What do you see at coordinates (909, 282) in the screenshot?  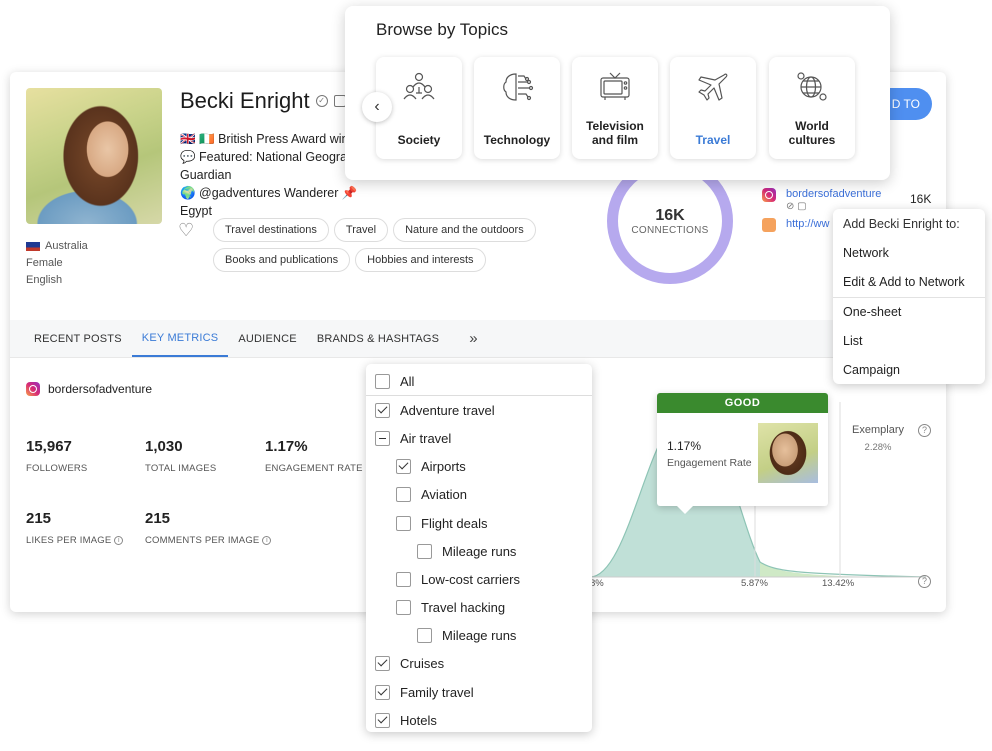 I see `menu-item-edit-add-network: Edit & Add to Network` at bounding box center [909, 282].